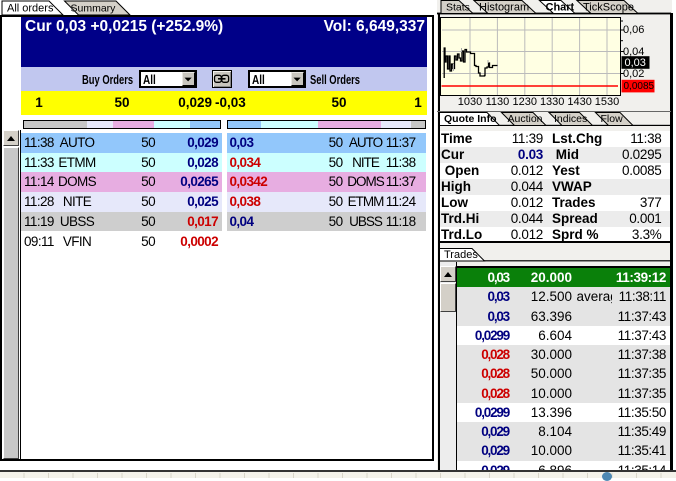  I want to click on svg-text: All orders, so click(30, 9).